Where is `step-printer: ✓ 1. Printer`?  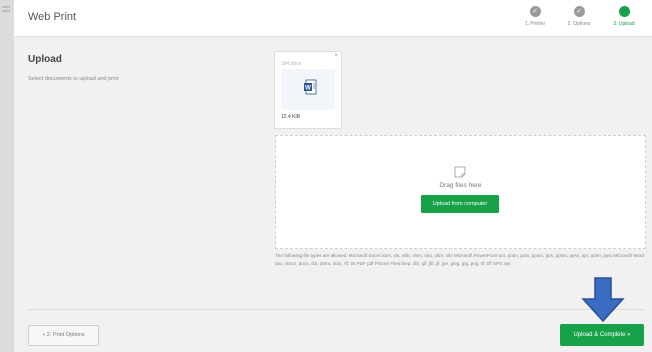
step-printer: ✓ 1. Printer is located at coordinates (535, 16).